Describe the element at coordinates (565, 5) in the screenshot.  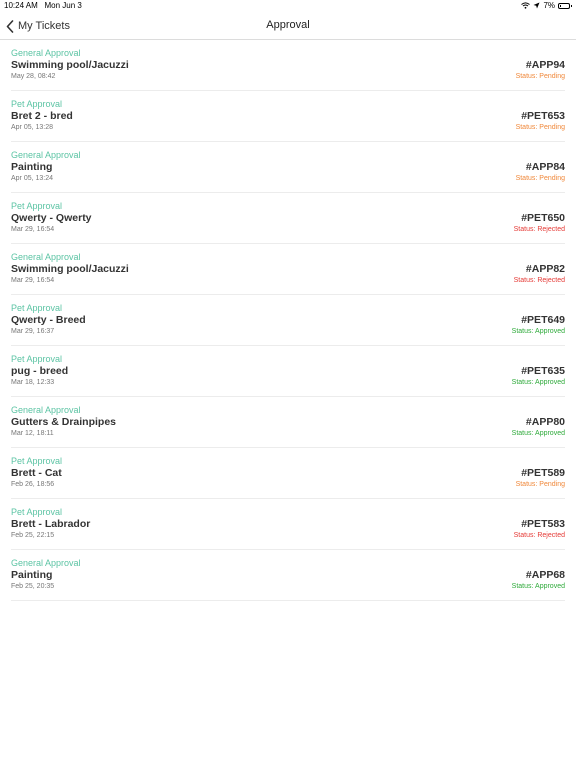
I see `battery-icon` at that location.